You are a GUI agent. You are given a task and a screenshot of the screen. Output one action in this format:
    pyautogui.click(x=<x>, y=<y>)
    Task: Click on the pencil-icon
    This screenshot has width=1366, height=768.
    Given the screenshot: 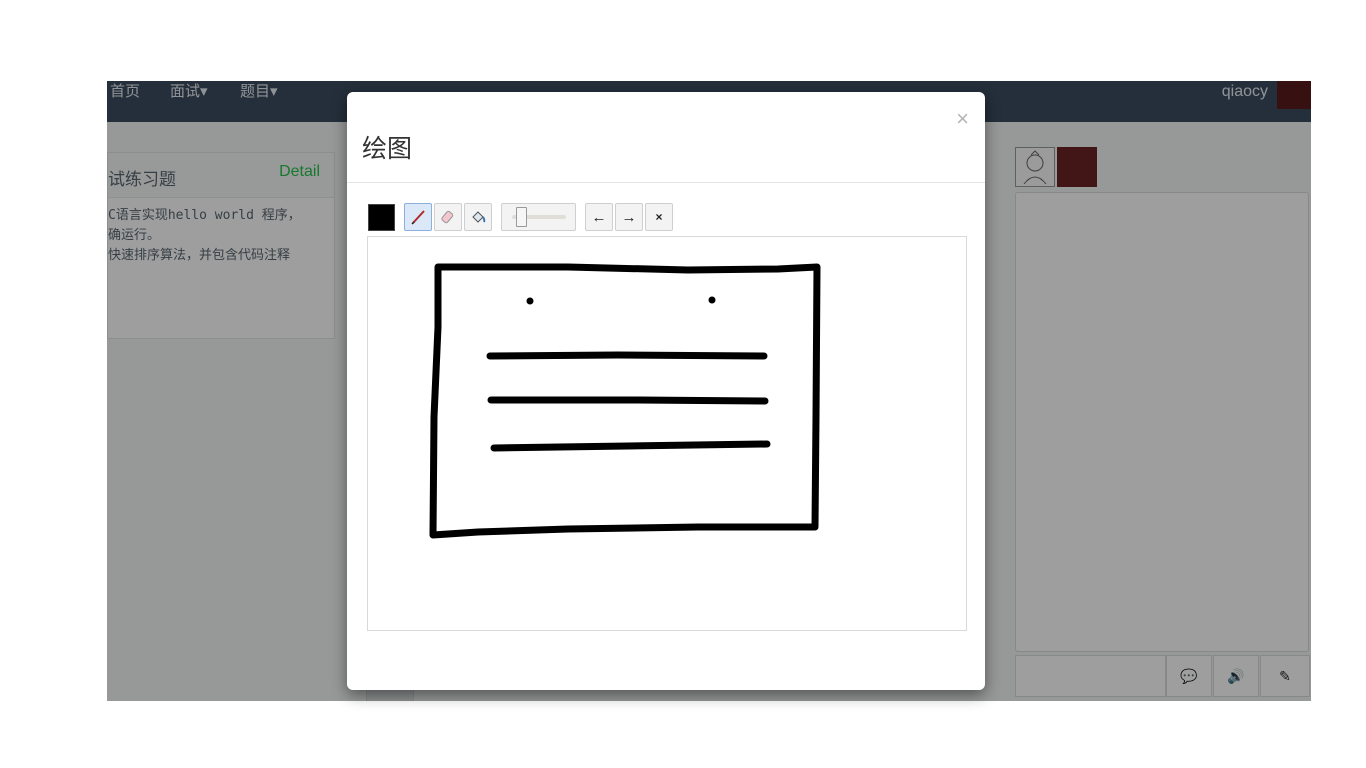 What is the action you would take?
    pyautogui.click(x=418, y=217)
    